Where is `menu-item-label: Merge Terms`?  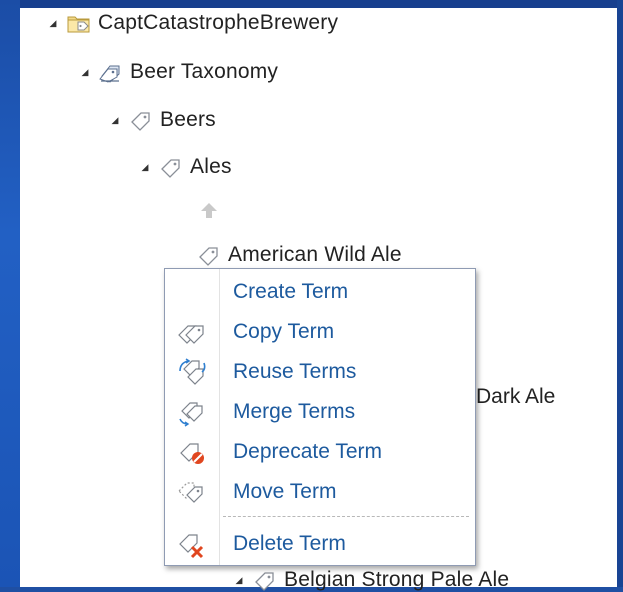
menu-item-label: Merge Terms is located at coordinates (294, 411).